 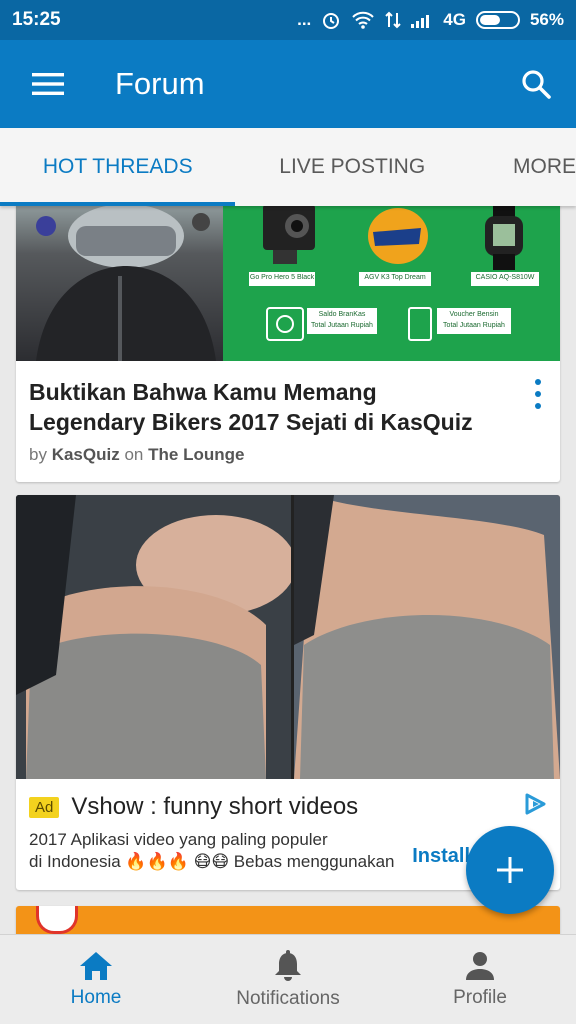 What do you see at coordinates (288, 84) in the screenshot?
I see `app-bar: Forum` at bounding box center [288, 84].